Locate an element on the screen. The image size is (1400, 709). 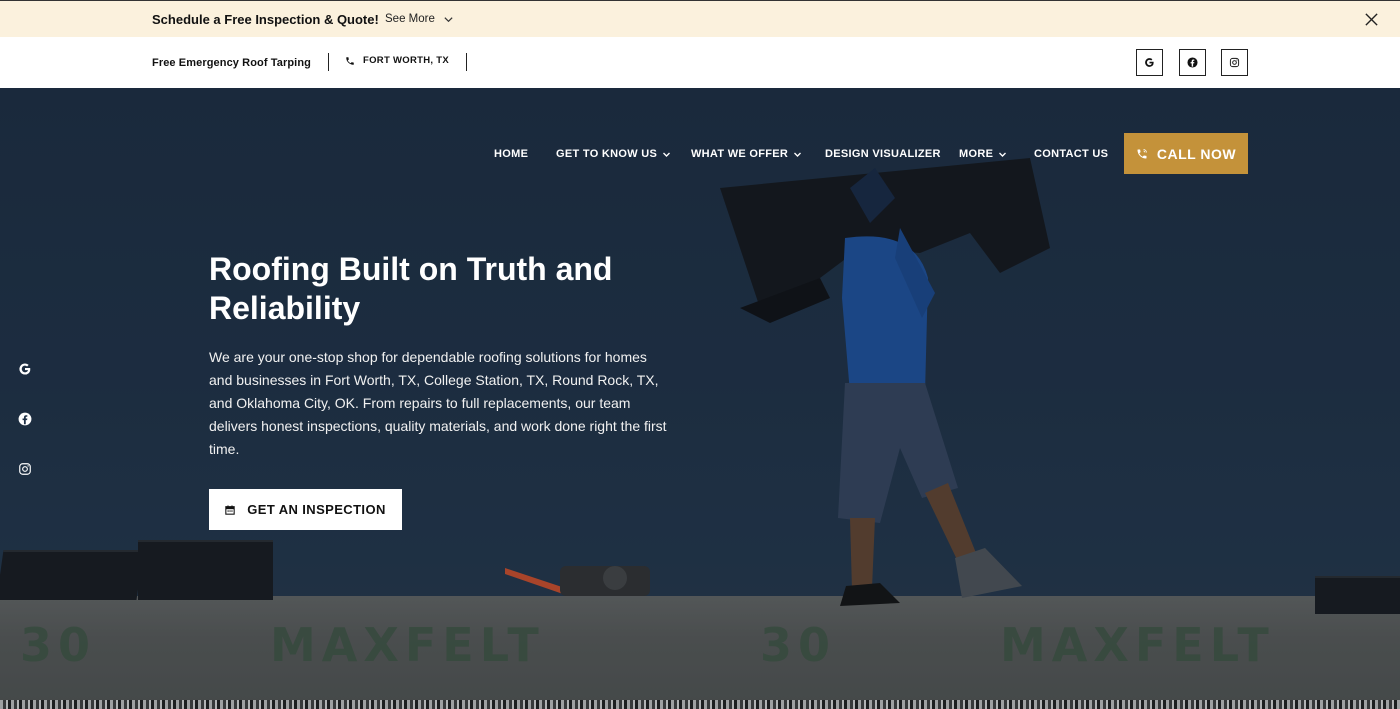
side-facebook-link is located at coordinates (26, 420).